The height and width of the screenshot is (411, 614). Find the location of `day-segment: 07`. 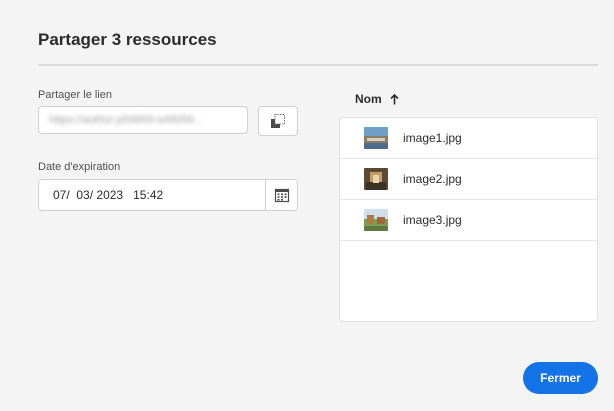

day-segment: 07 is located at coordinates (59, 195).